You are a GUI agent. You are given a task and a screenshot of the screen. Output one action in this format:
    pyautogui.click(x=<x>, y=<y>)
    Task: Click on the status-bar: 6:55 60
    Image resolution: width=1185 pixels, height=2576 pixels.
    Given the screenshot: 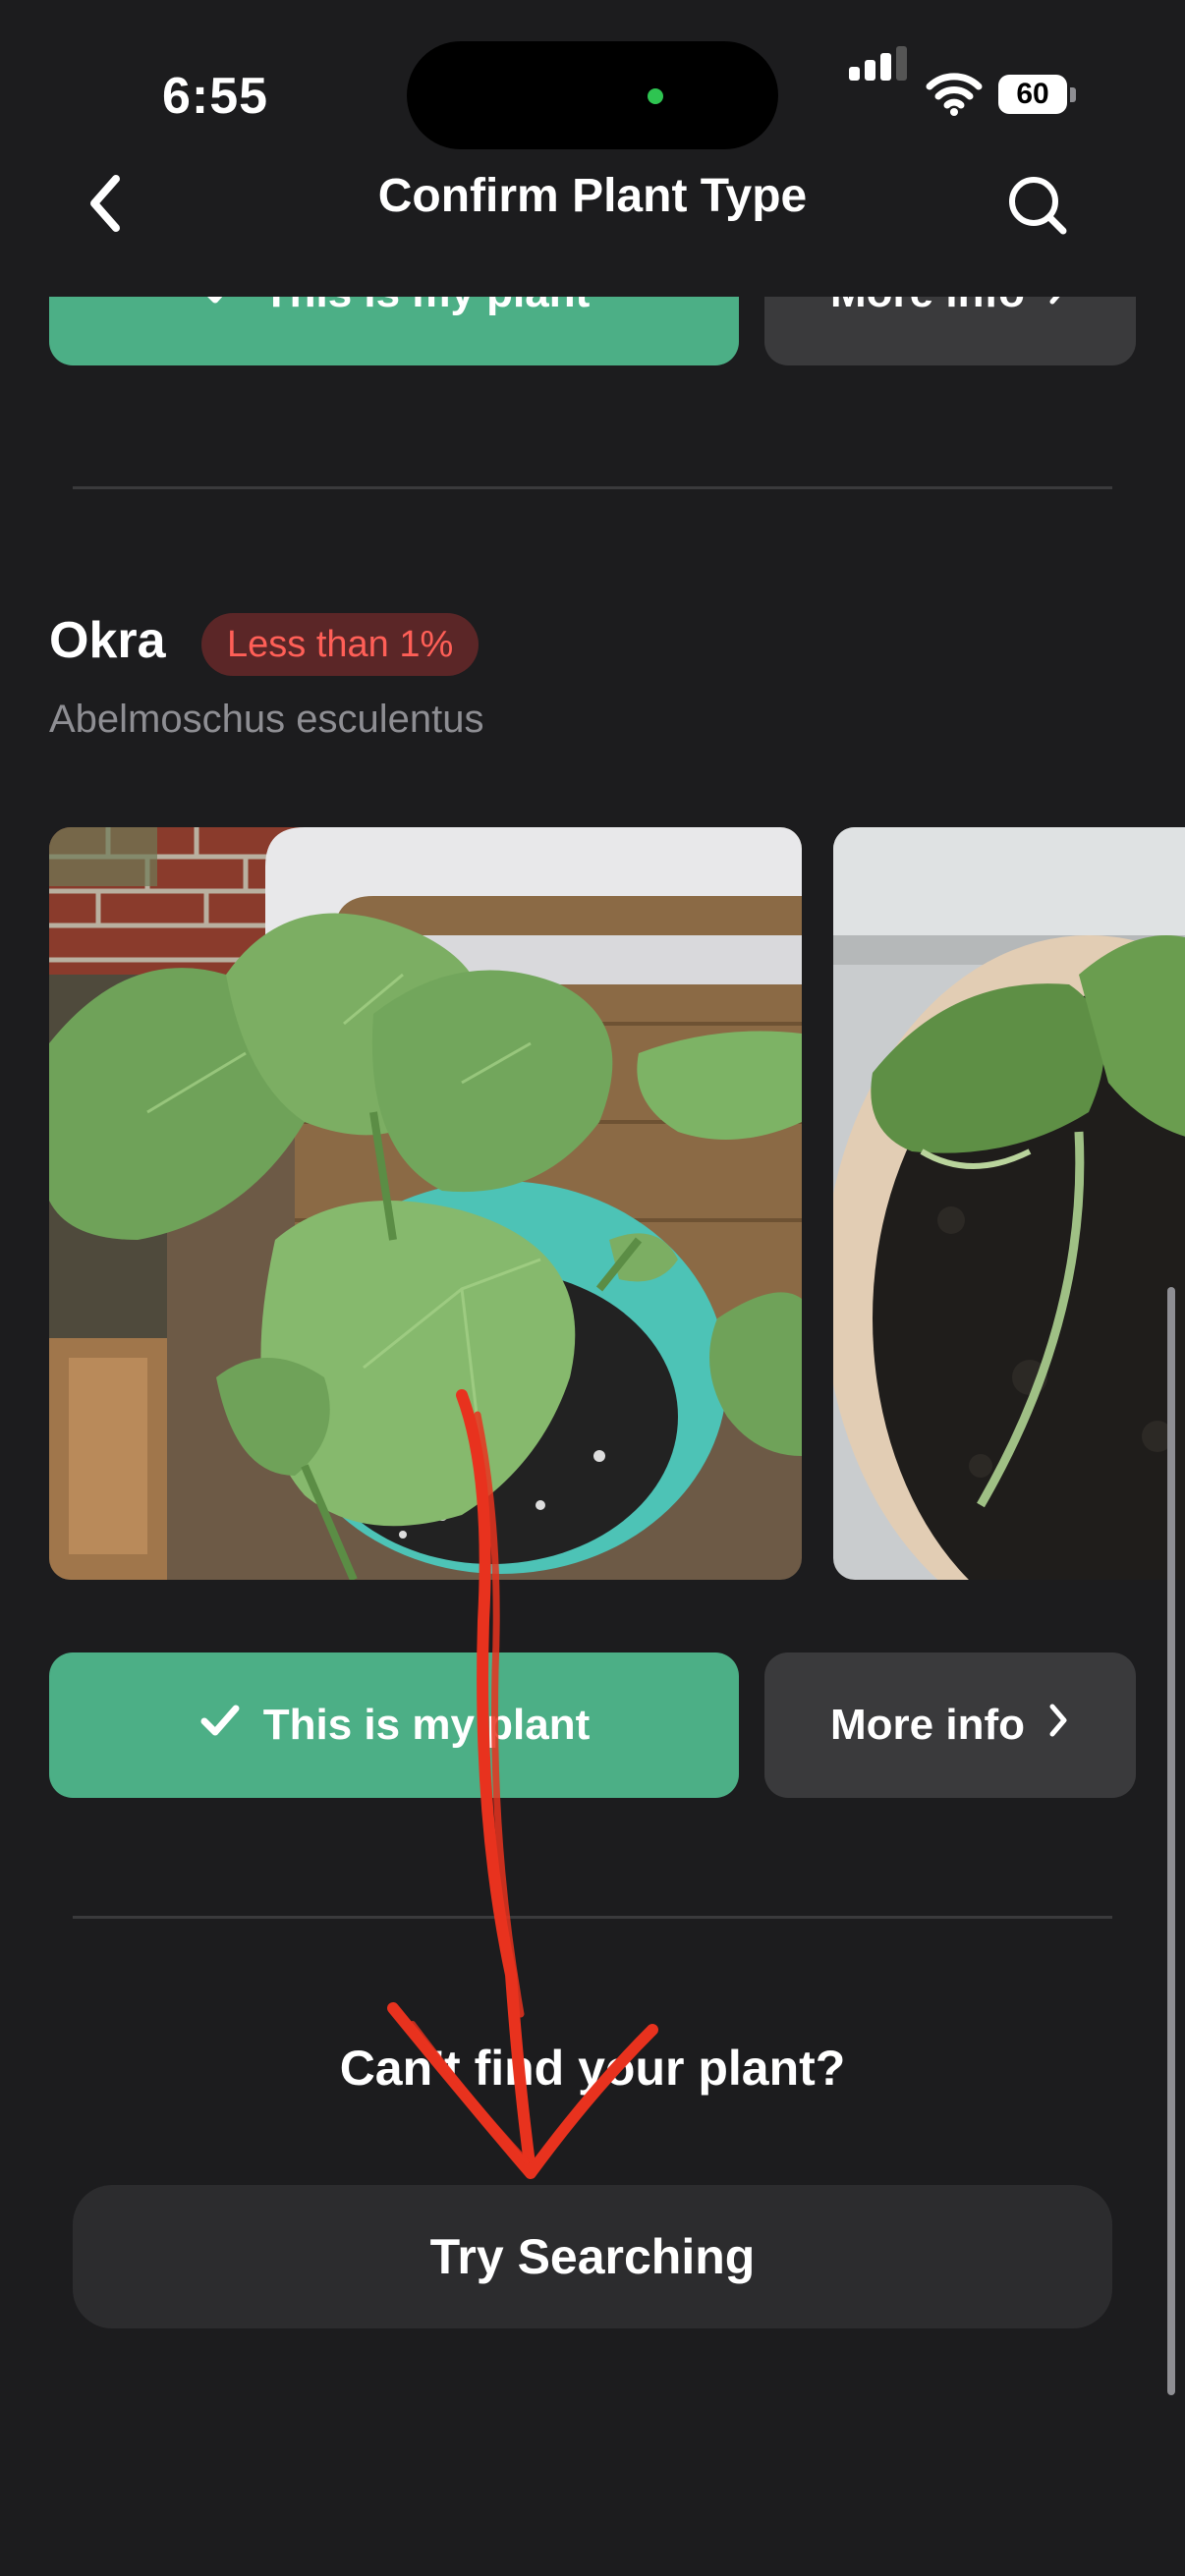 What is the action you would take?
    pyautogui.click(x=592, y=93)
    